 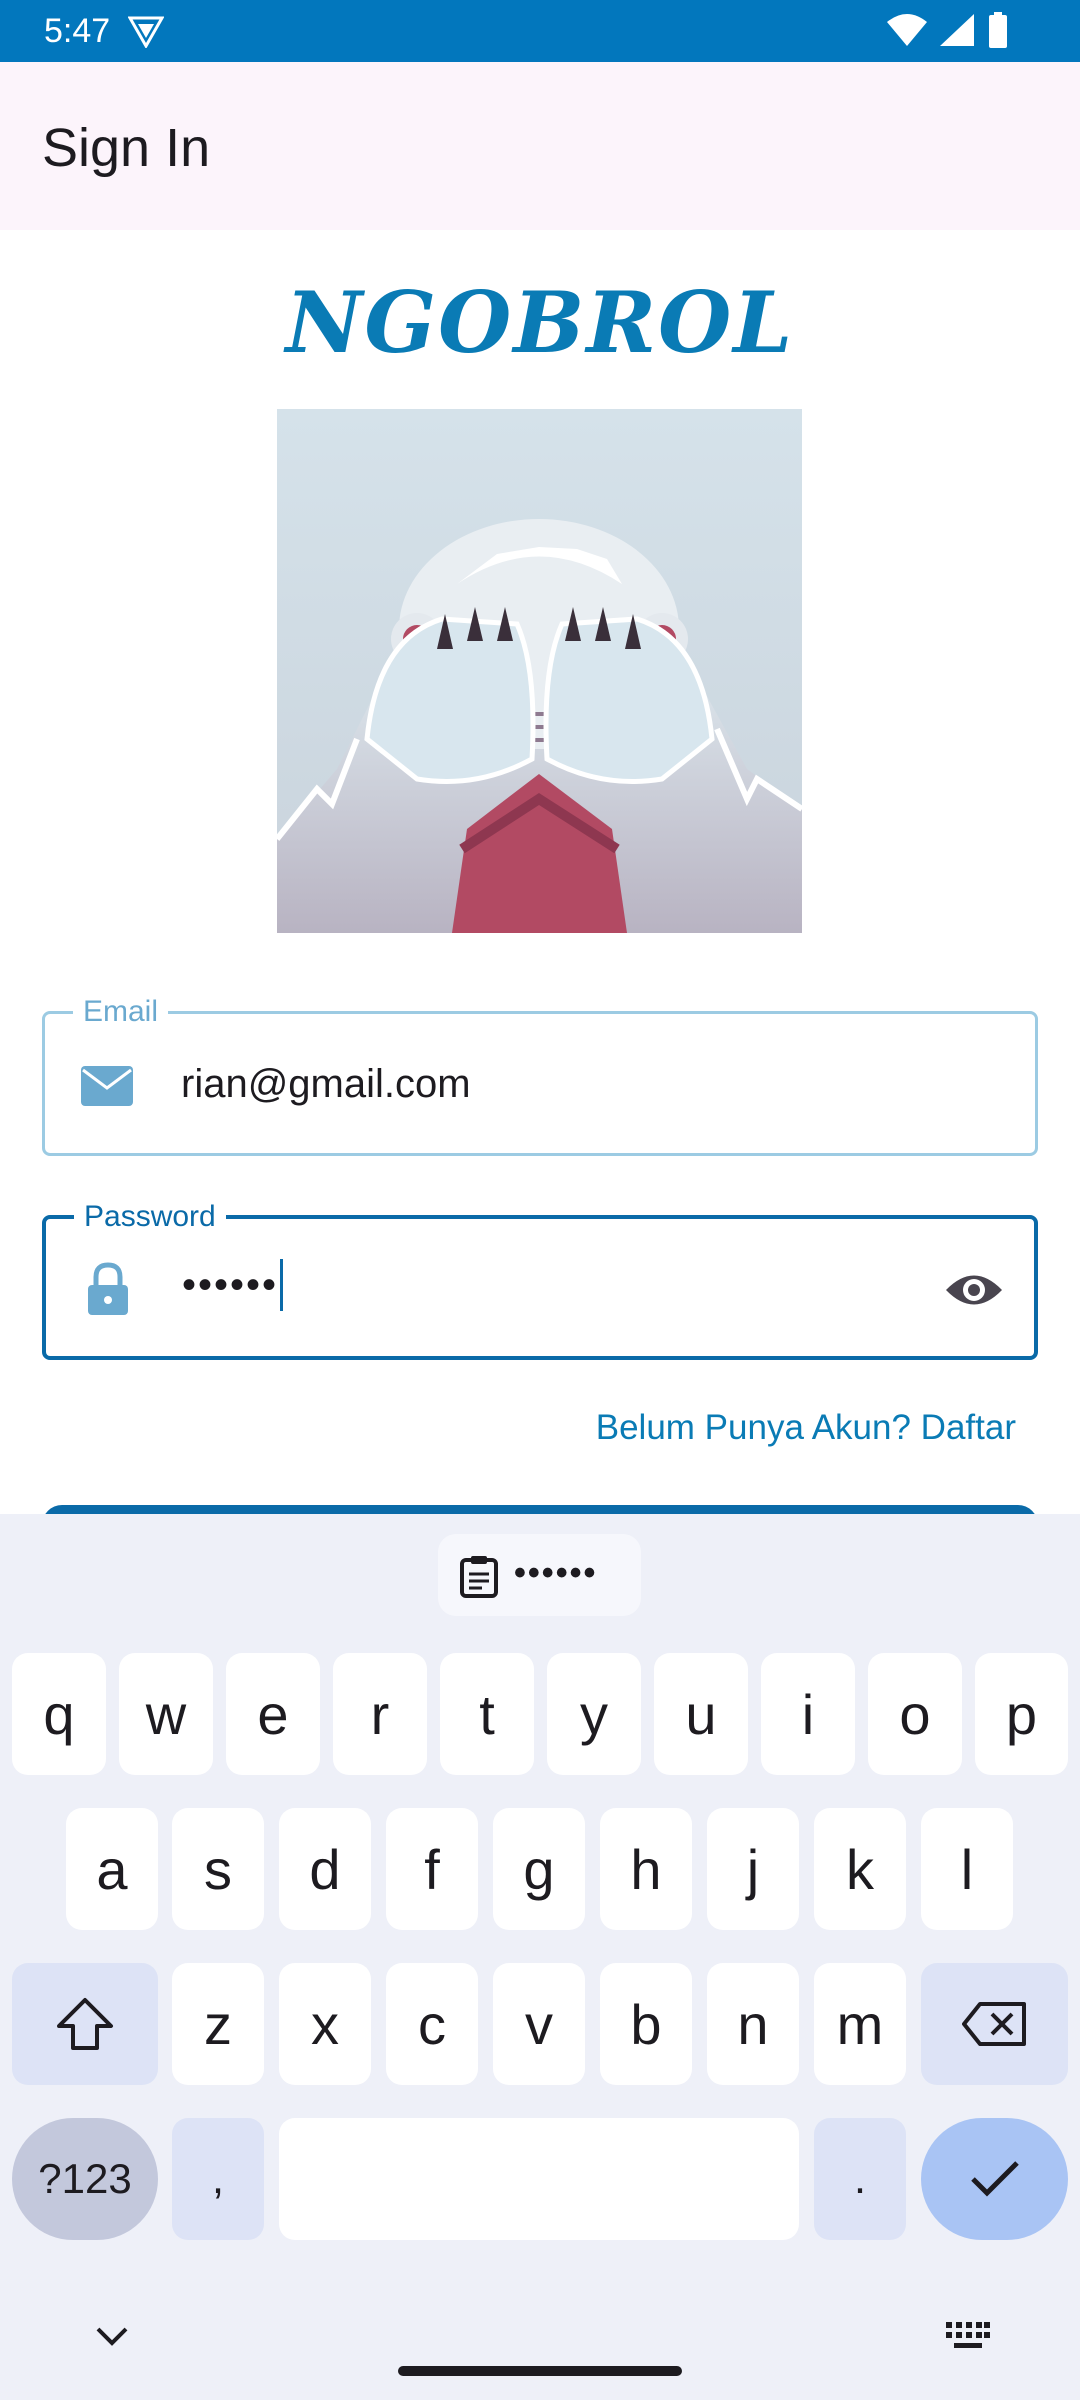 I want to click on backspace-key, so click(x=994, y=2024).